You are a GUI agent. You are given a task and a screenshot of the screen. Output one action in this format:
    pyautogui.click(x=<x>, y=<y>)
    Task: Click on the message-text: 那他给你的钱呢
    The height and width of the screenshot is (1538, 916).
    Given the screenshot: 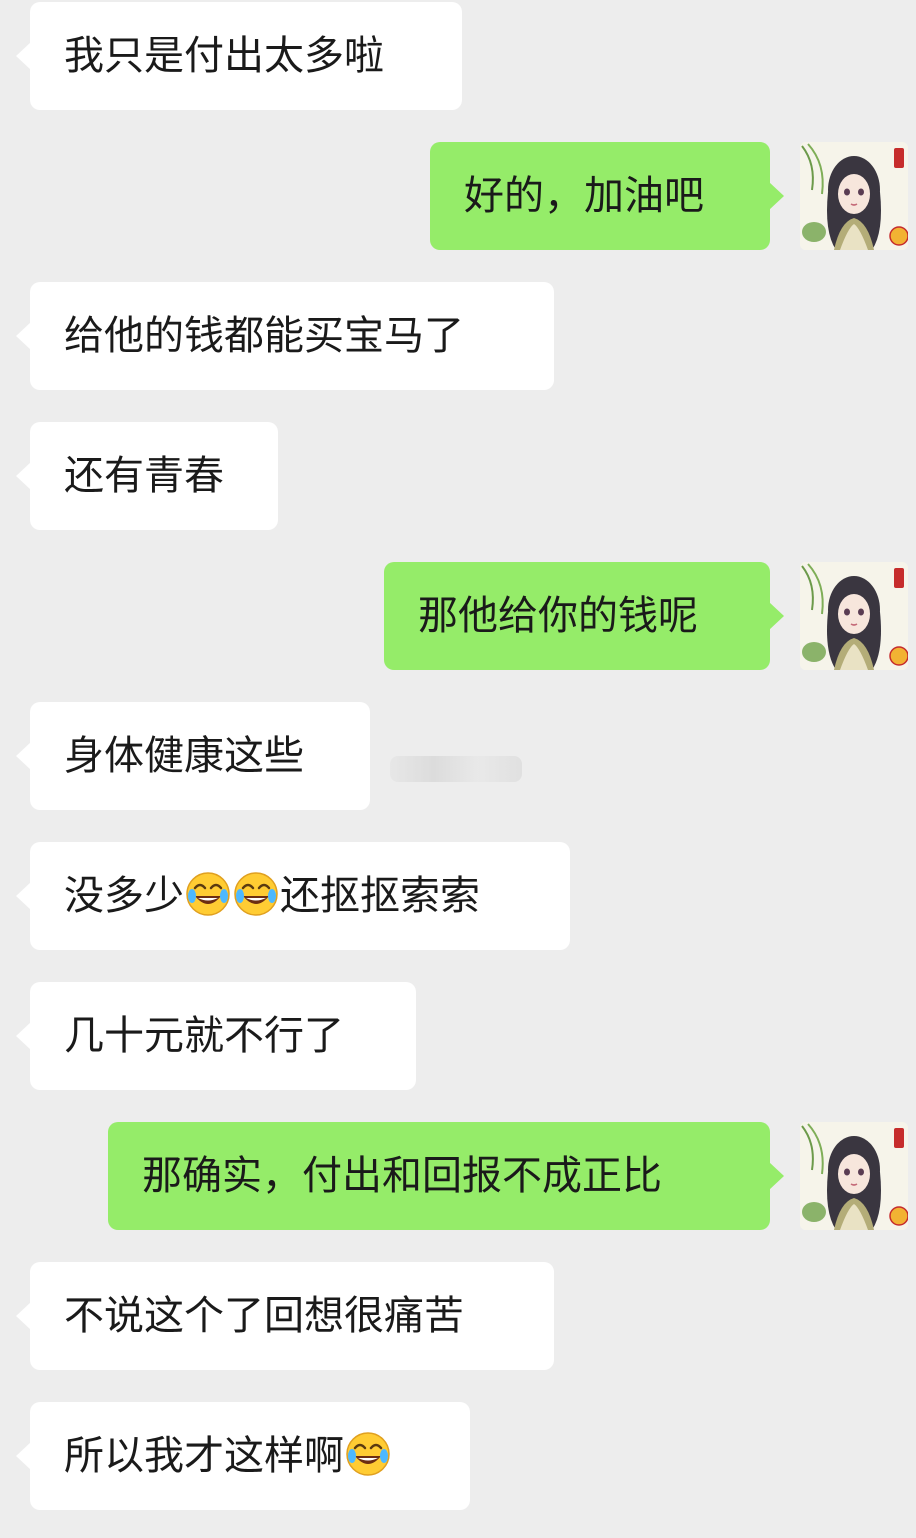 What is the action you would take?
    pyautogui.click(x=558, y=616)
    